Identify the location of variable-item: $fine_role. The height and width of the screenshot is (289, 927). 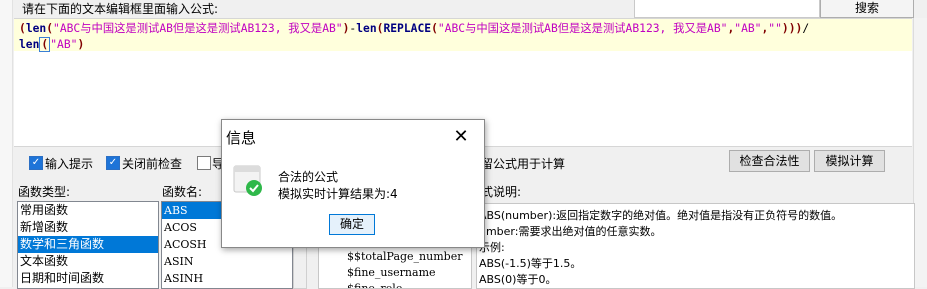
(374, 285).